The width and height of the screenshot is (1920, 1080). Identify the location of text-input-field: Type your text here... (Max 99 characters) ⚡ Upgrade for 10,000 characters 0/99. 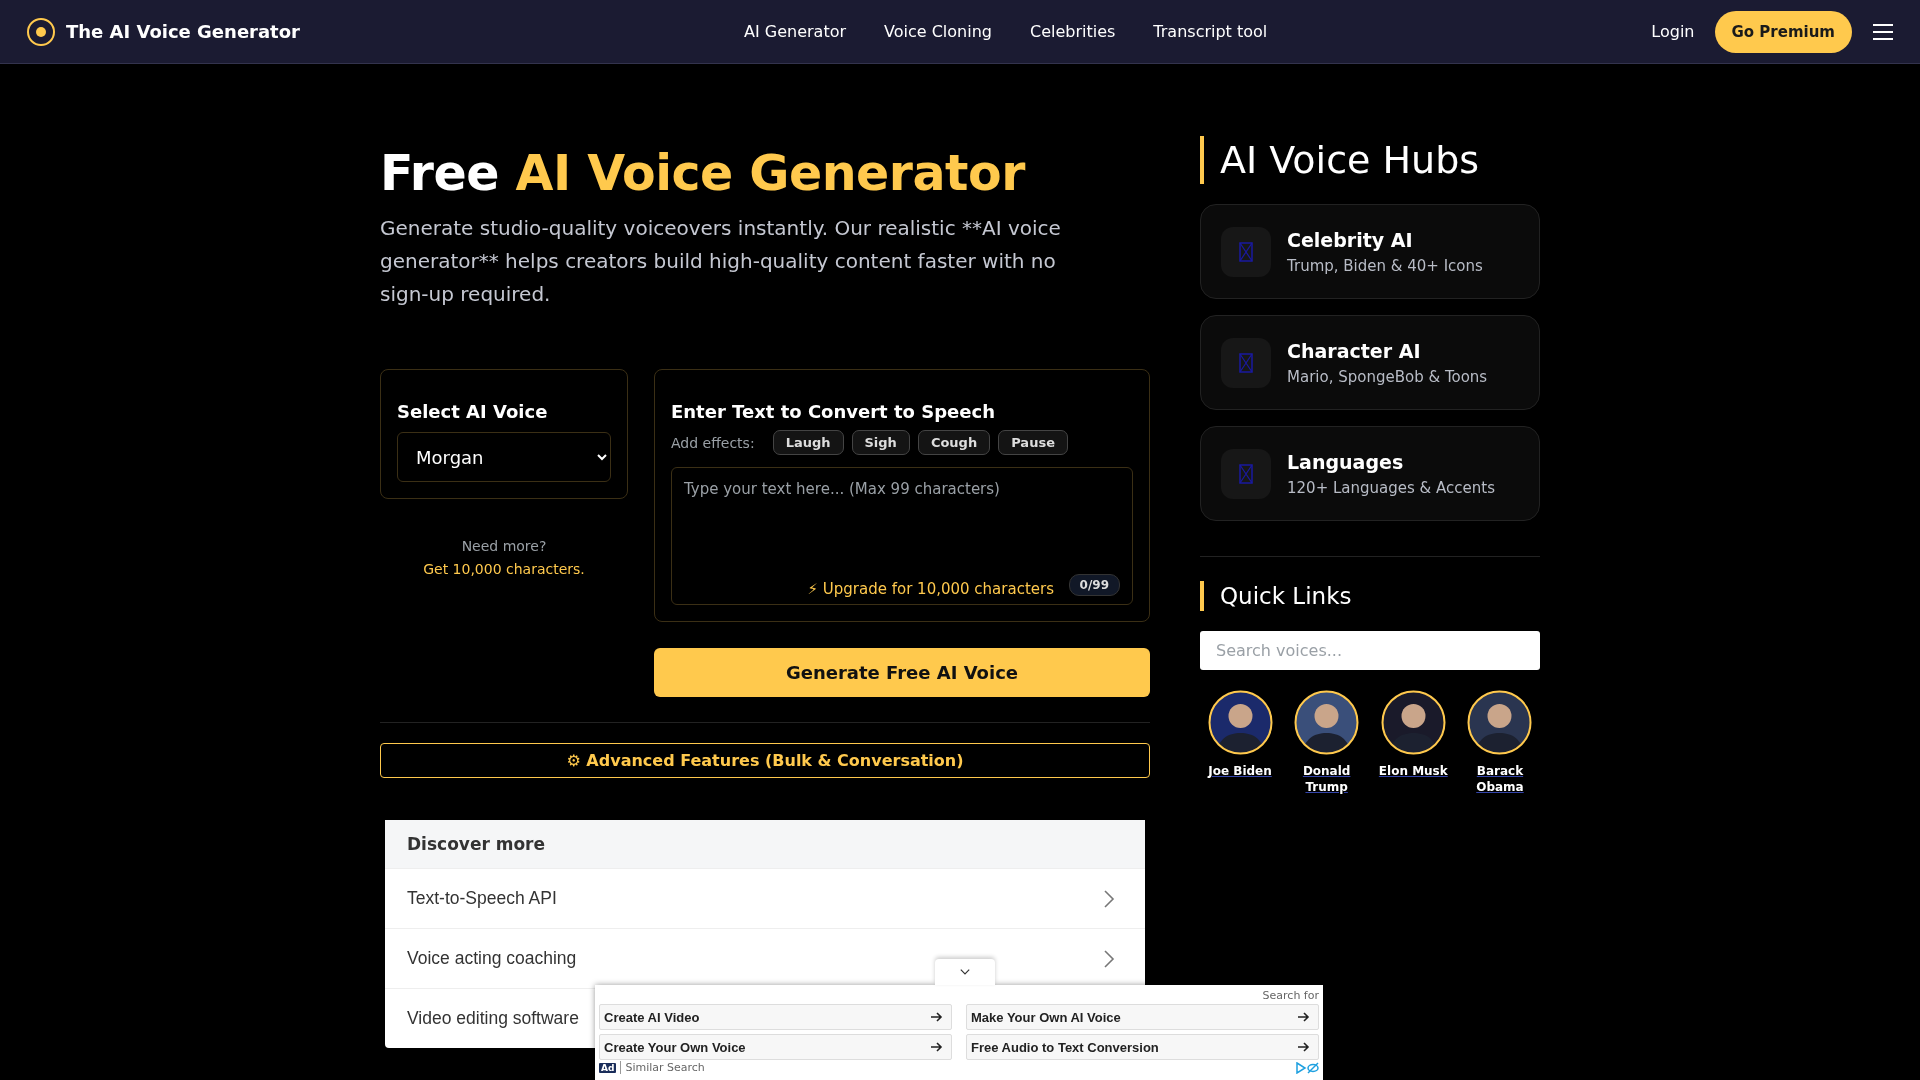
(902, 536).